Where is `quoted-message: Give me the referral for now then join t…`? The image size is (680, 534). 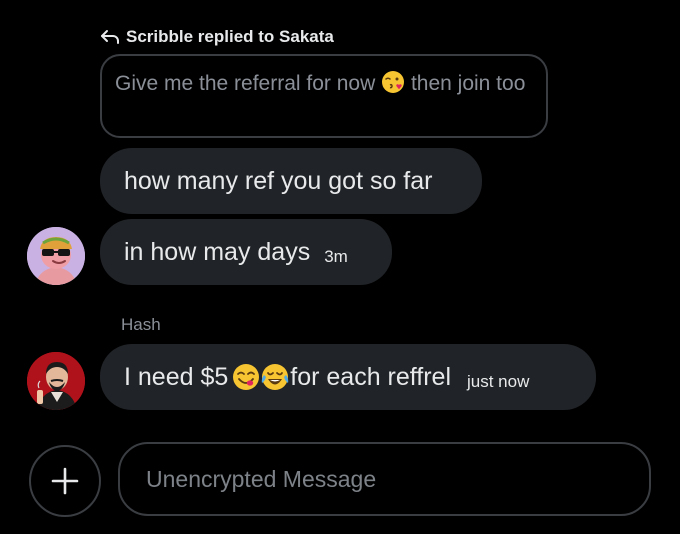 quoted-message: Give me the referral for now then join t… is located at coordinates (324, 96).